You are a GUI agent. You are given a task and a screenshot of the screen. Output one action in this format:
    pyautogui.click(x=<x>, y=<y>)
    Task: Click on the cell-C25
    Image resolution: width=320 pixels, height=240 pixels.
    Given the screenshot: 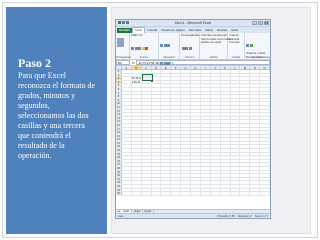 What is the action you would take?
    pyautogui.click(x=147, y=157)
    